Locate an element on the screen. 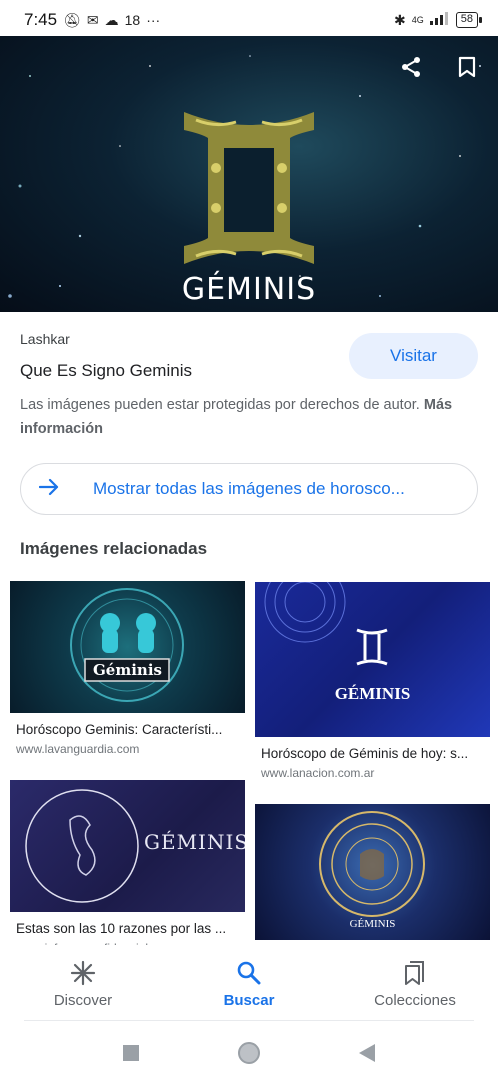 Image resolution: width=498 pixels, height=1080 pixels. home-button is located at coordinates (249, 1053).